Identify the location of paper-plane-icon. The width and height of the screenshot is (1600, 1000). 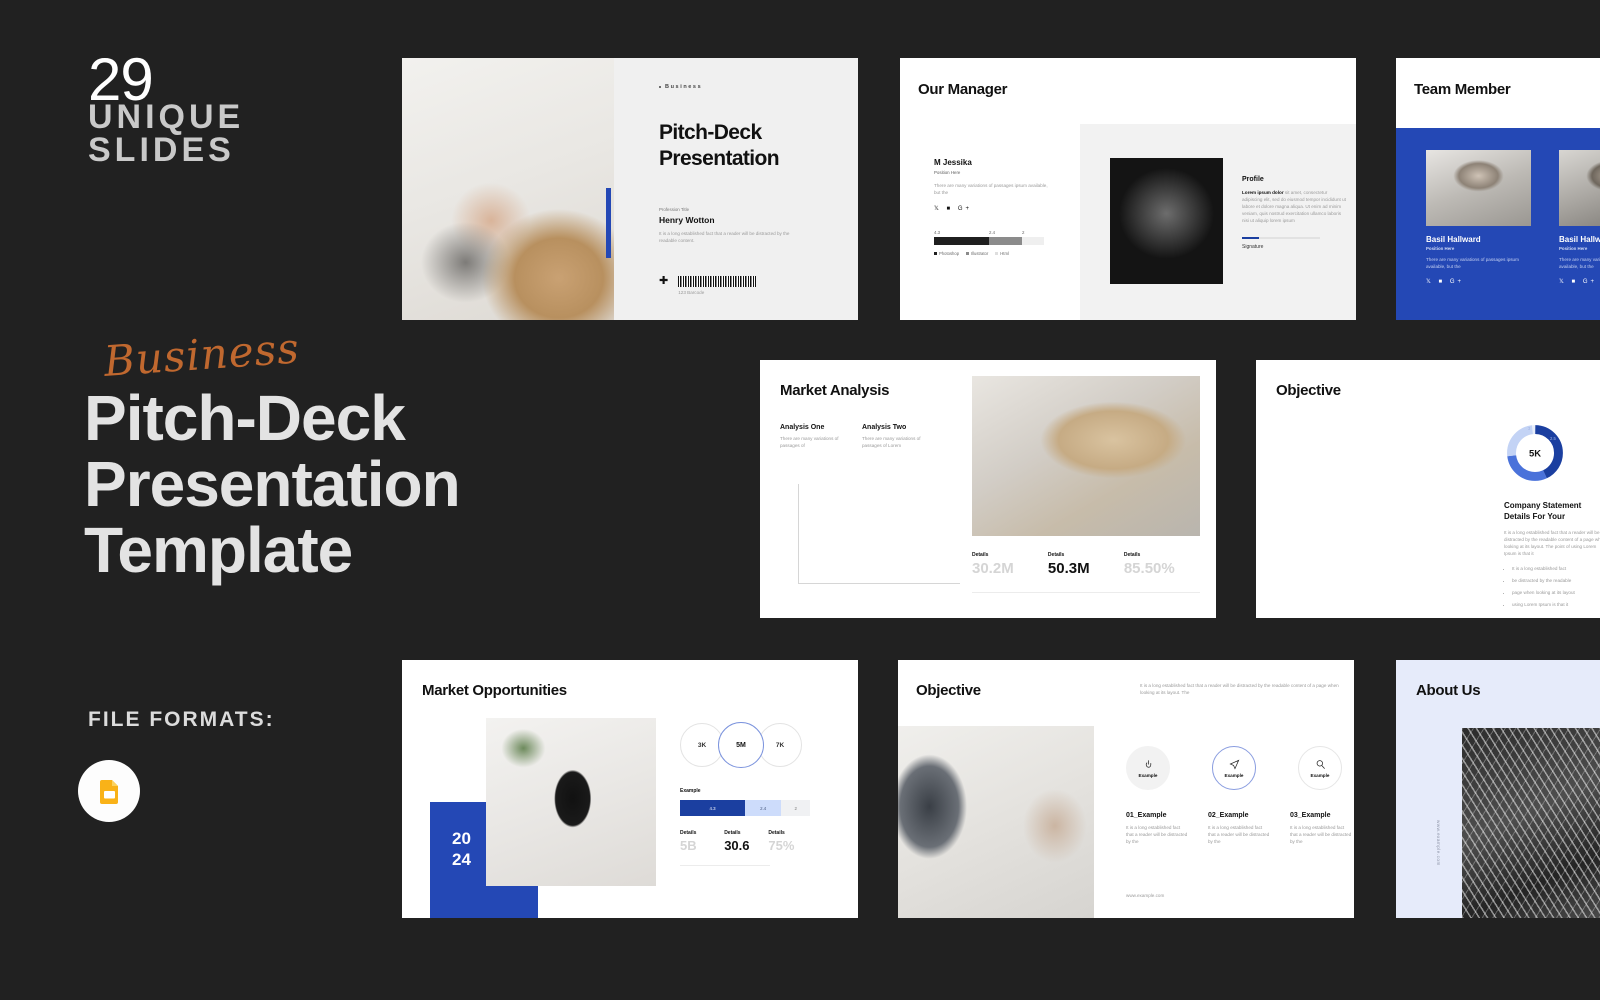
(1233, 764).